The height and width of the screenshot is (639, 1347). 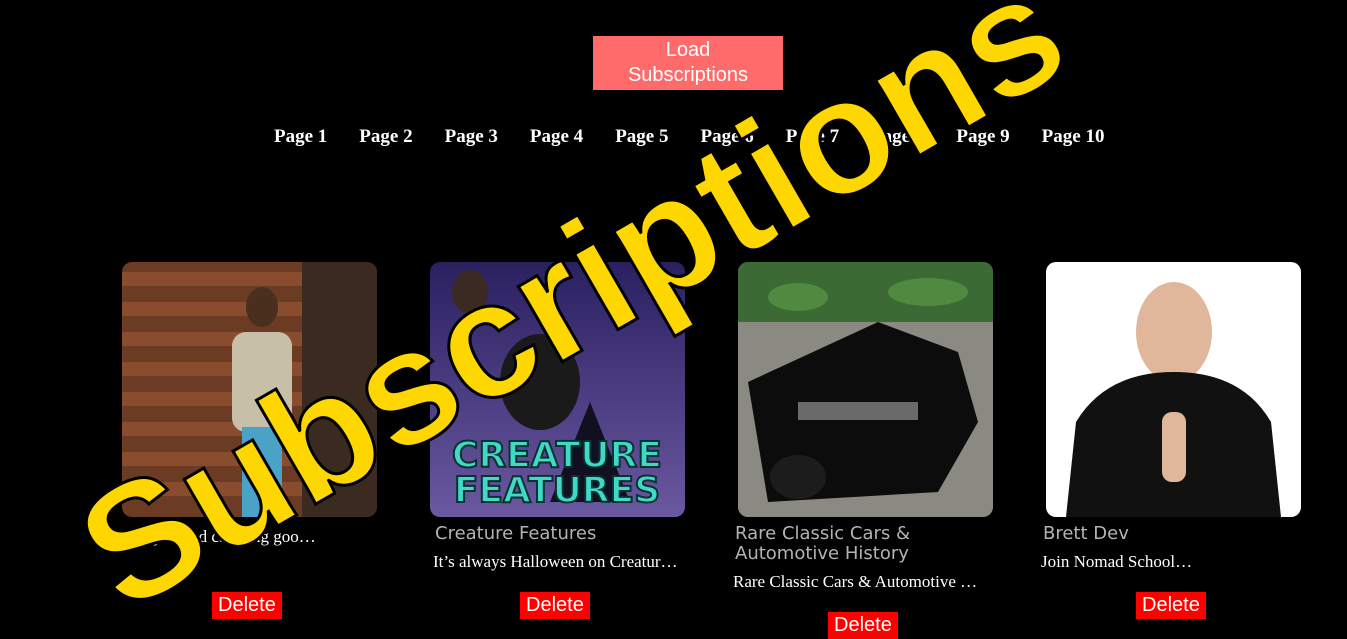 What do you see at coordinates (897, 137) in the screenshot?
I see `page-link-8: Page 8` at bounding box center [897, 137].